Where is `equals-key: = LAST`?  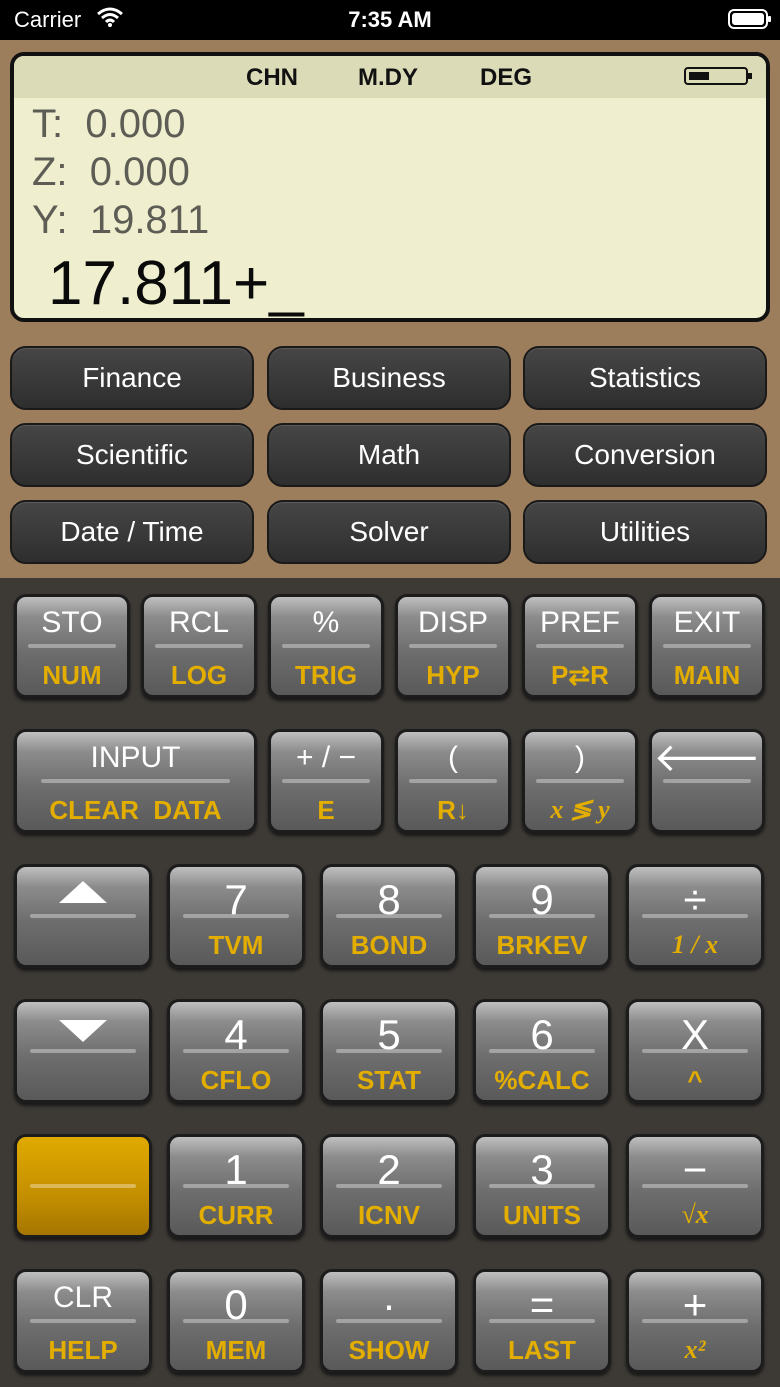 equals-key: = LAST is located at coordinates (542, 1321).